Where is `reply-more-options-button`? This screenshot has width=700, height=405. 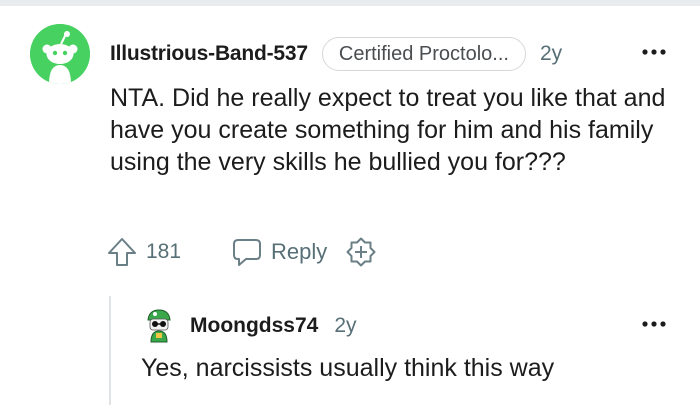 reply-more-options-button is located at coordinates (654, 324).